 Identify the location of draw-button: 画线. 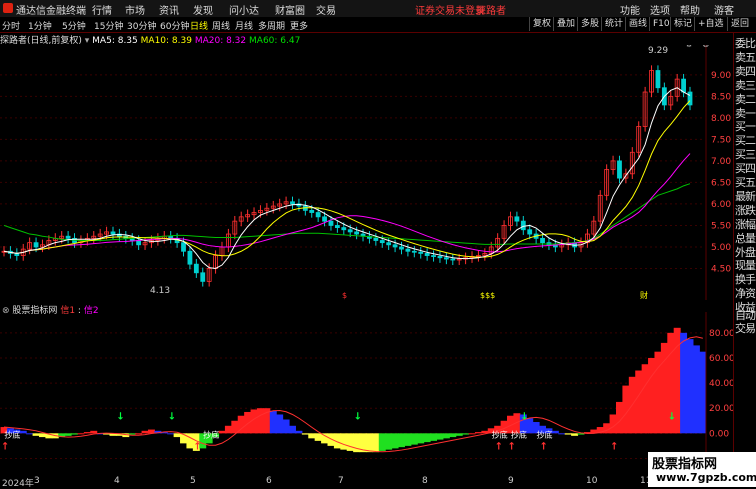
(637, 24).